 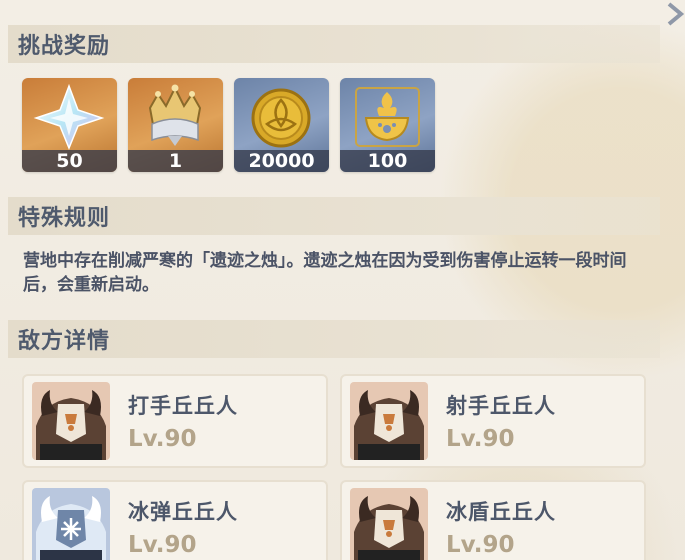 I want to click on enemy-name: 射手丘丘人, so click(x=501, y=406).